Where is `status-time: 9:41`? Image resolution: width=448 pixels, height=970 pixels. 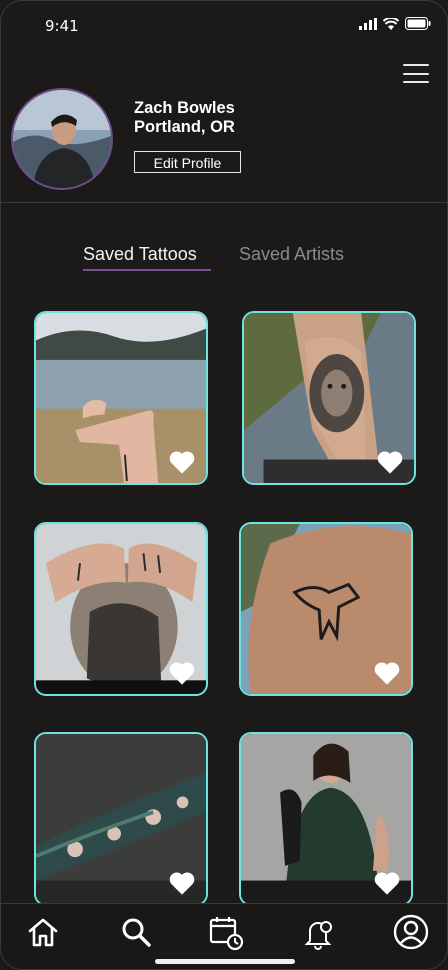 status-time: 9:41 is located at coordinates (62, 26).